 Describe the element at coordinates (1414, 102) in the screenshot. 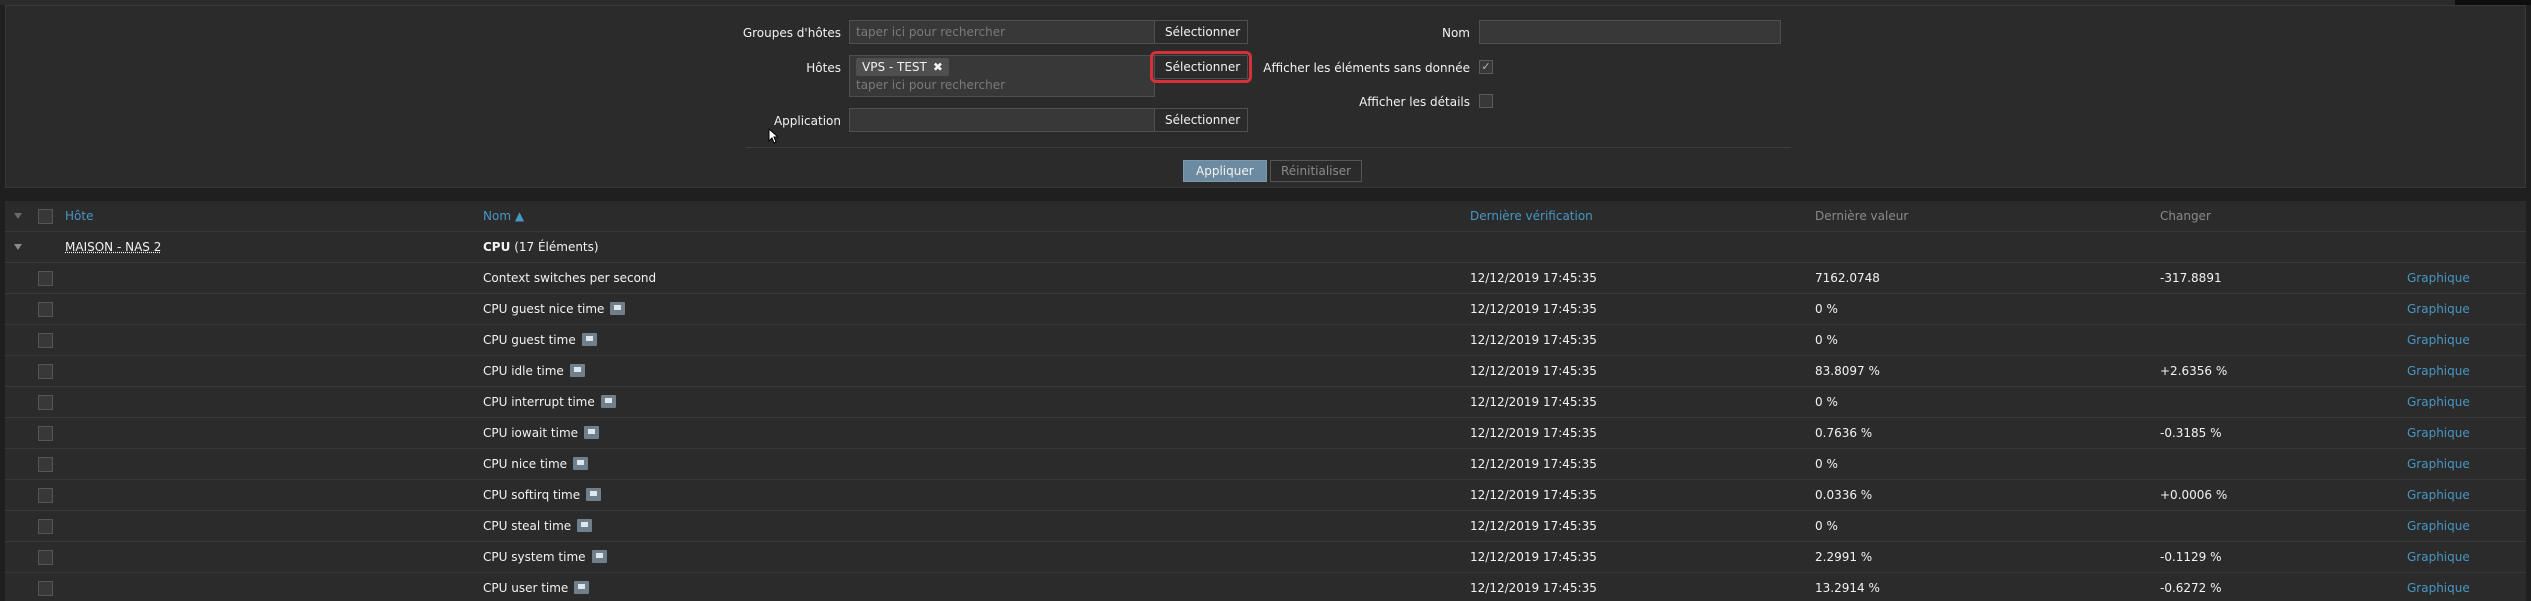

I see `show-details-label: Afficher les détails` at that location.